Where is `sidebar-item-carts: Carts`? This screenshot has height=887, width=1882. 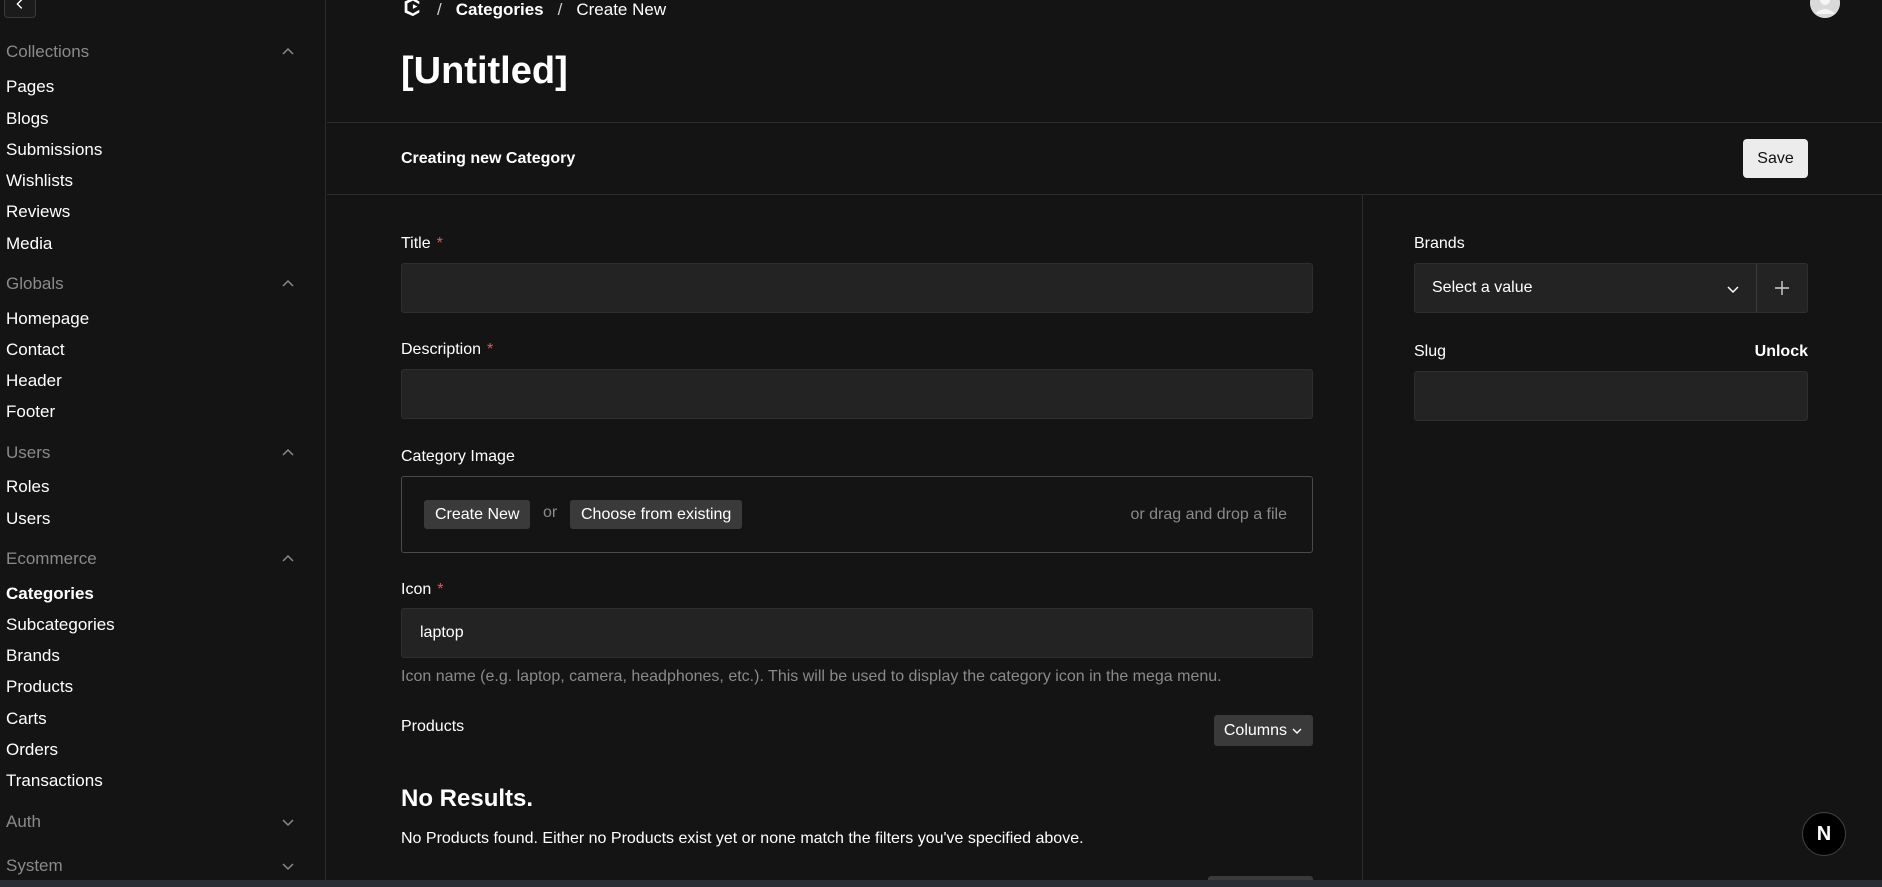
sidebar-item-carts: Carts is located at coordinates (26, 719).